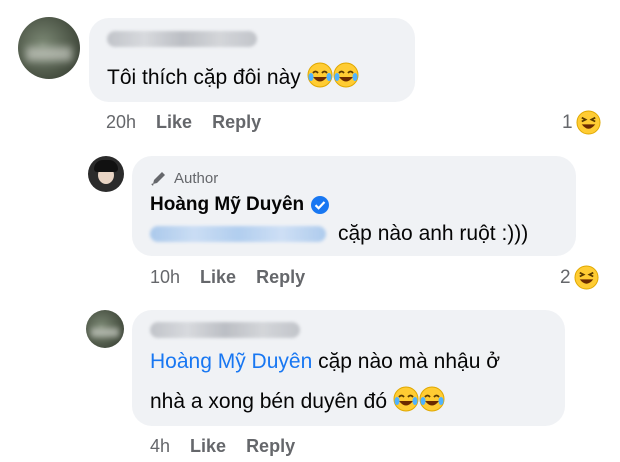  I want to click on comment-time-2: 10h, so click(165, 277).